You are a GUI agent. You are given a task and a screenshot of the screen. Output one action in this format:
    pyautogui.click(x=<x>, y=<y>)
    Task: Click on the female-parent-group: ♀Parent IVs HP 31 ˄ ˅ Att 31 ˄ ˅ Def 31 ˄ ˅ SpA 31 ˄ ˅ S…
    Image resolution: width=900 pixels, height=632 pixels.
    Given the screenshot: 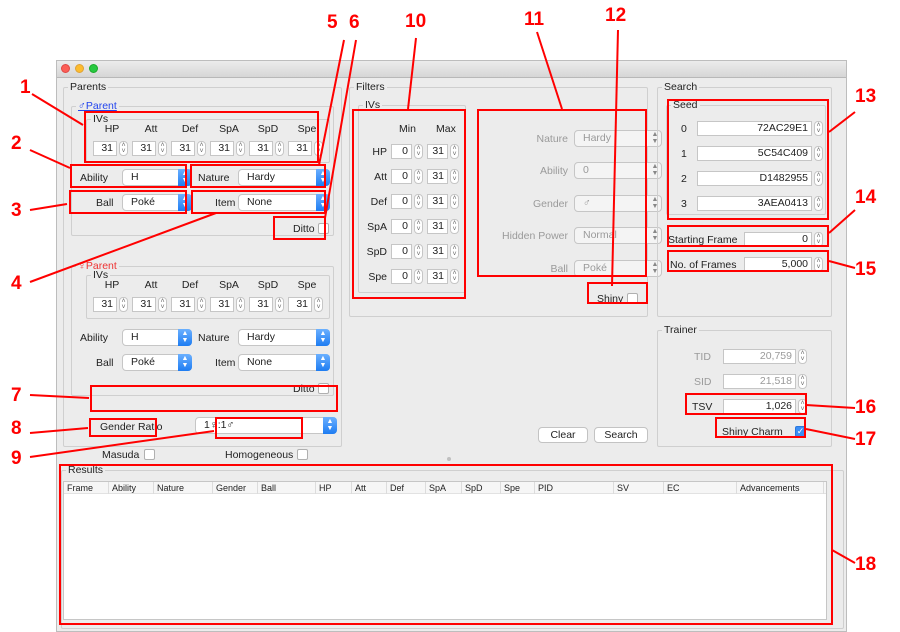 What is the action you would take?
    pyautogui.click(x=202, y=328)
    